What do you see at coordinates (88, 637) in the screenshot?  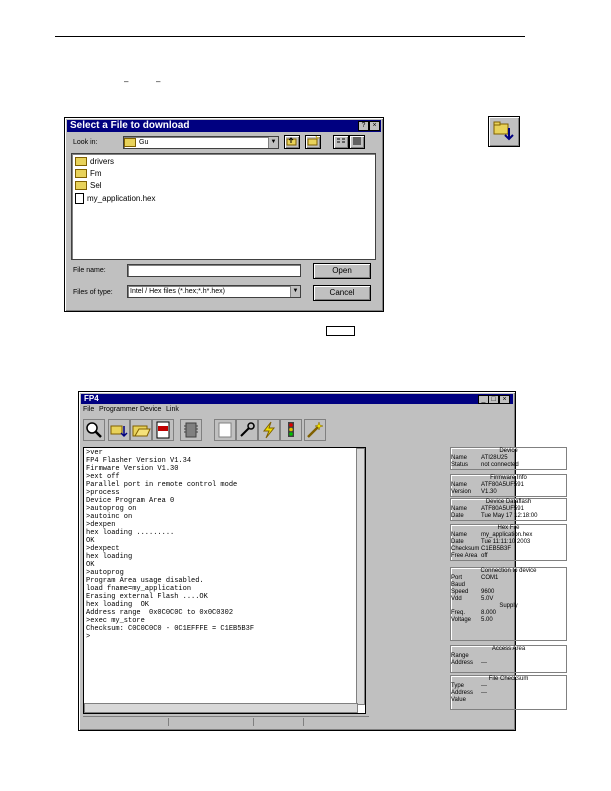 I see `console-line: >` at bounding box center [88, 637].